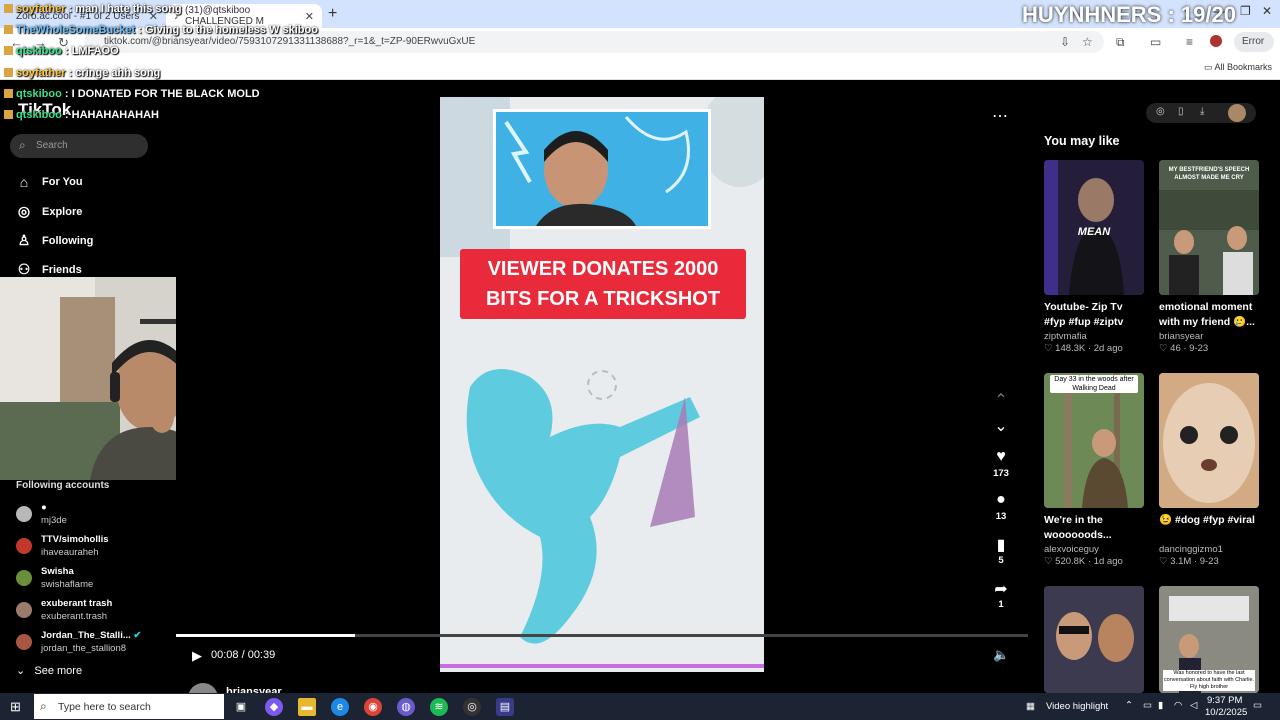 This screenshot has width=1280, height=720. I want to click on install-icon: ⇩, so click(1065, 42).